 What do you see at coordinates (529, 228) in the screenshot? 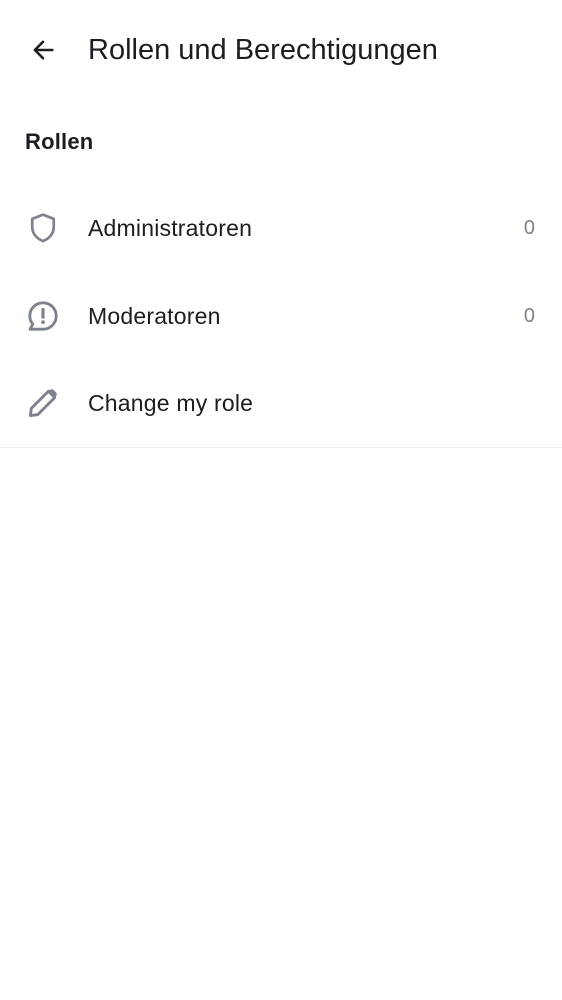
I see `role-count-administrators: 0` at bounding box center [529, 228].